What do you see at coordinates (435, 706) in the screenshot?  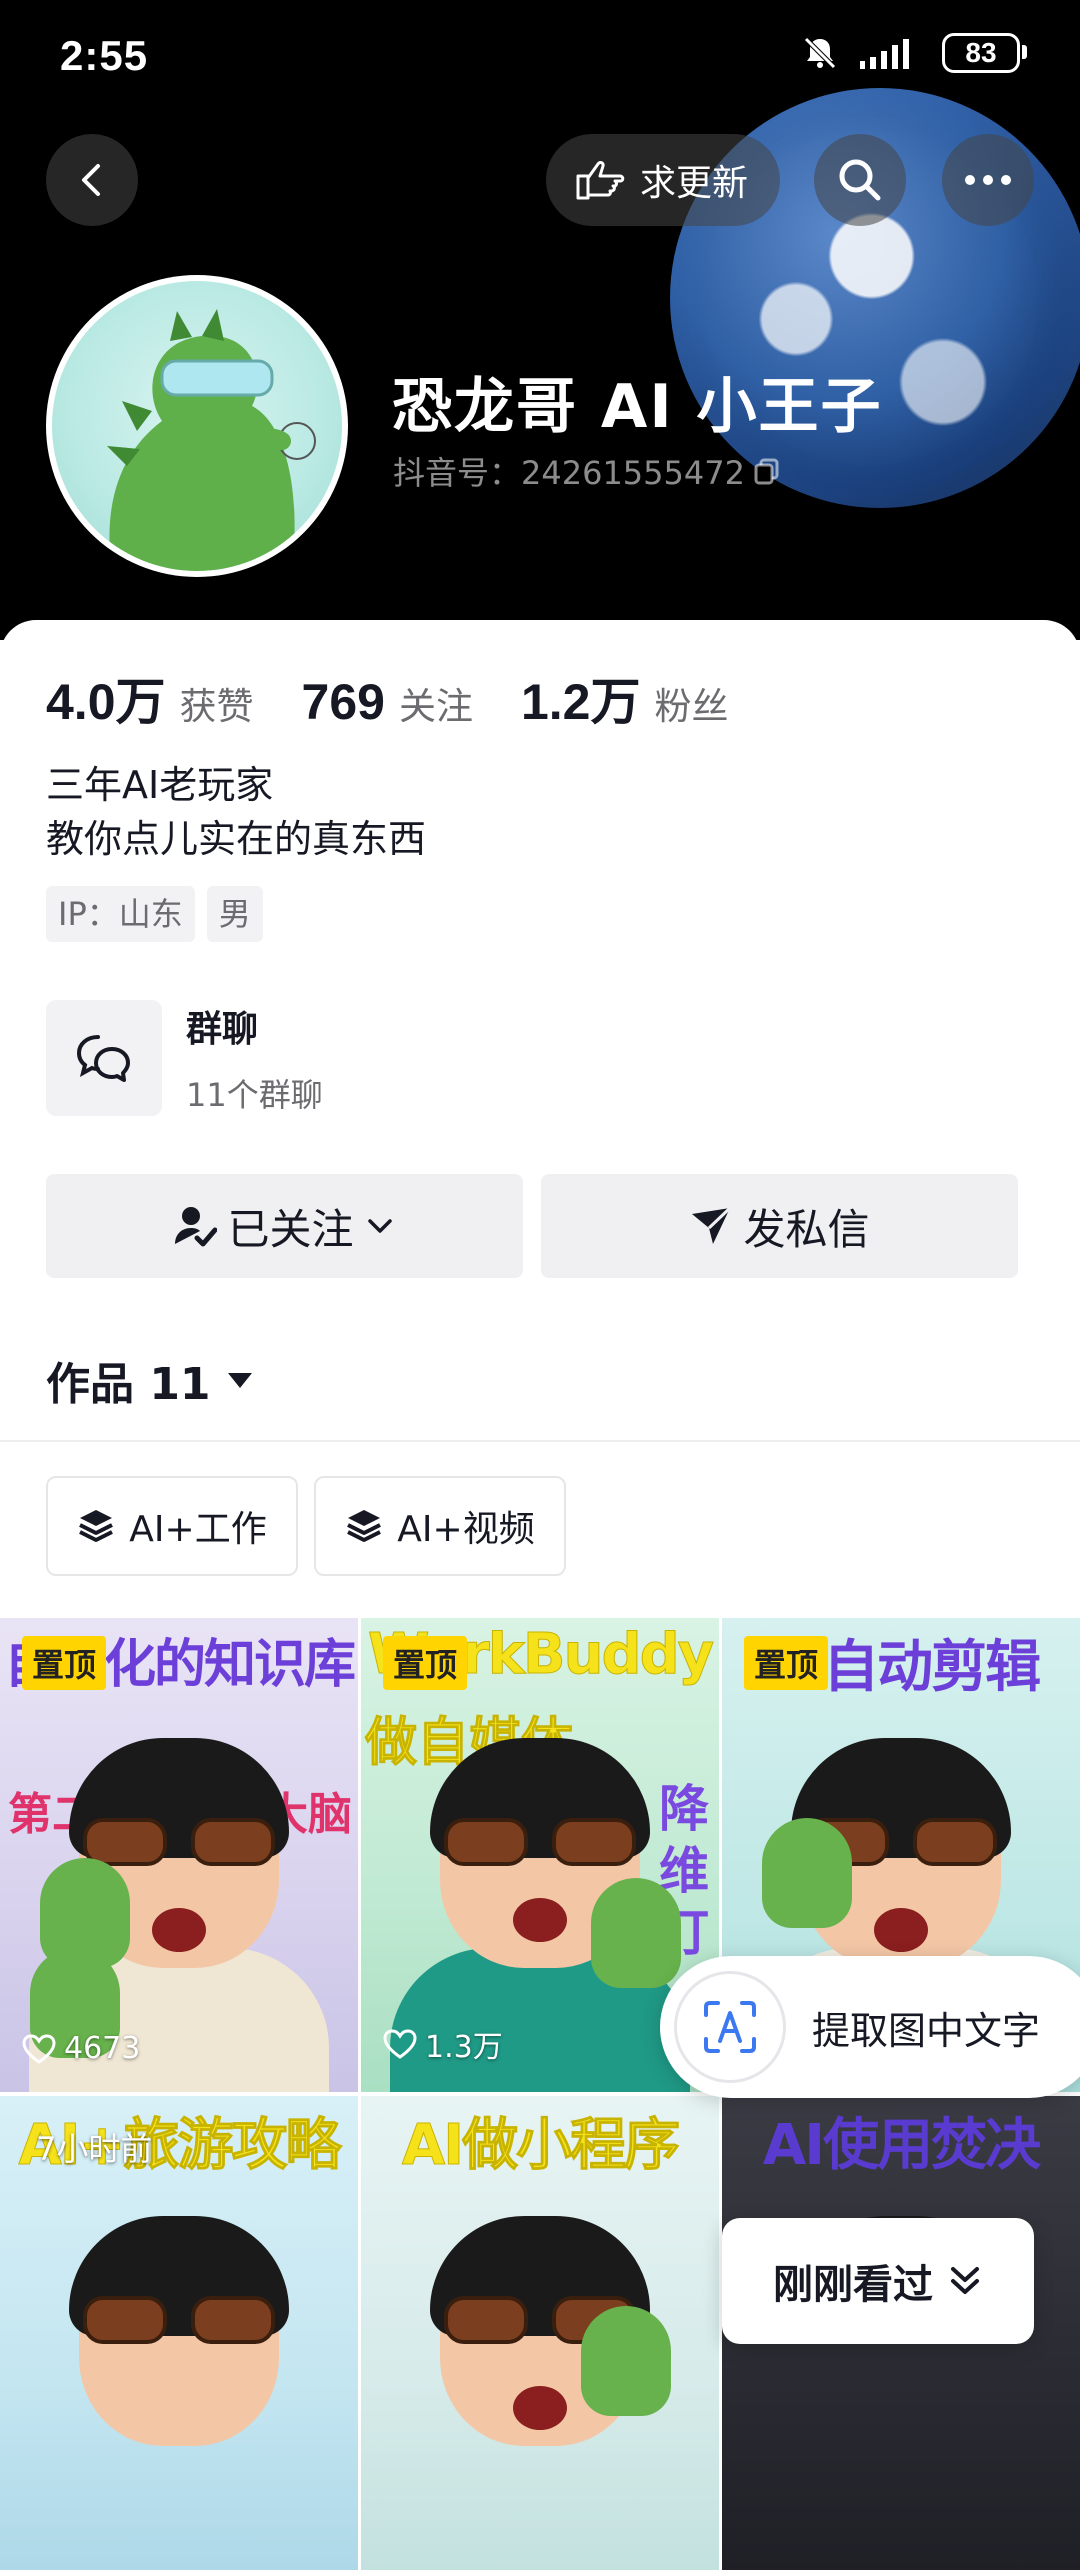 I see `following-label: 关注` at bounding box center [435, 706].